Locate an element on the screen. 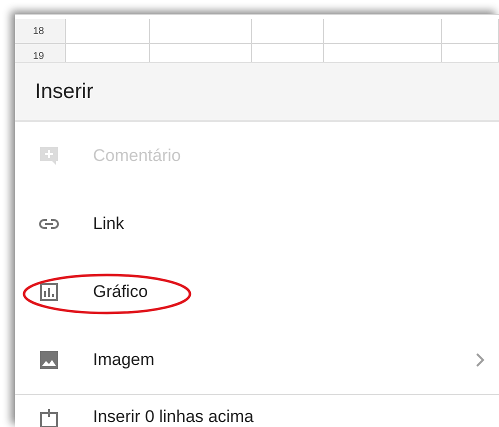 Image resolution: width=499 pixels, height=427 pixels. image-icon is located at coordinates (49, 360).